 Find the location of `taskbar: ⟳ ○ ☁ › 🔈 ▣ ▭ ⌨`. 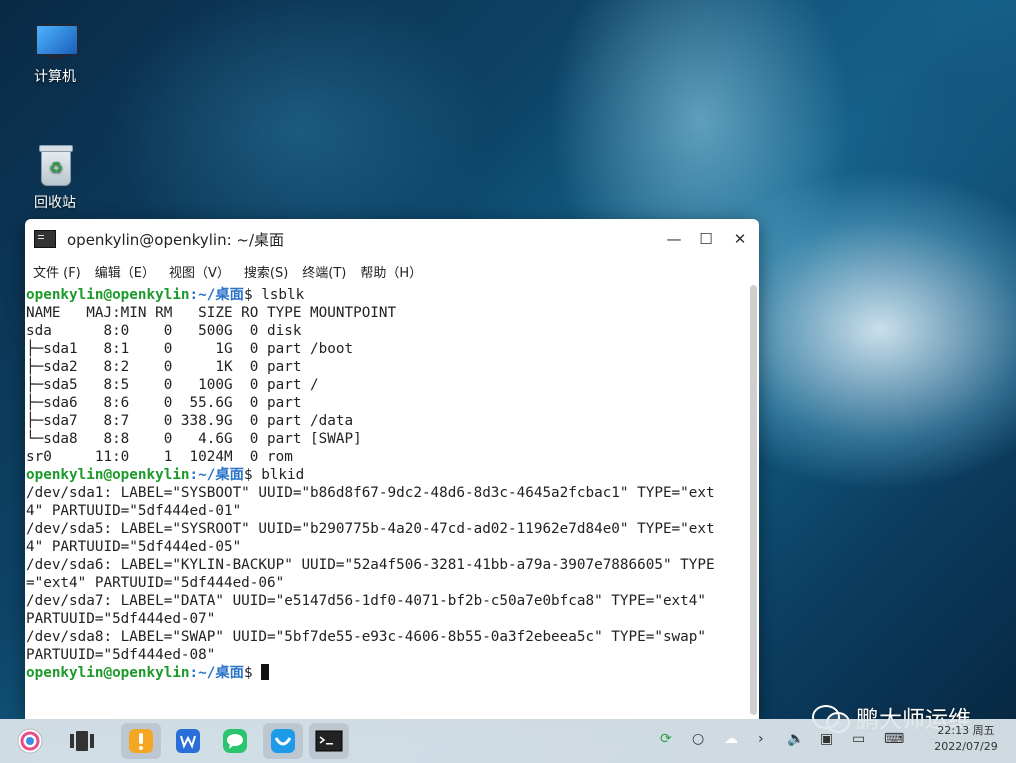

taskbar: ⟳ ○ ☁ › 🔈 ▣ ▭ ⌨ is located at coordinates (508, 741).